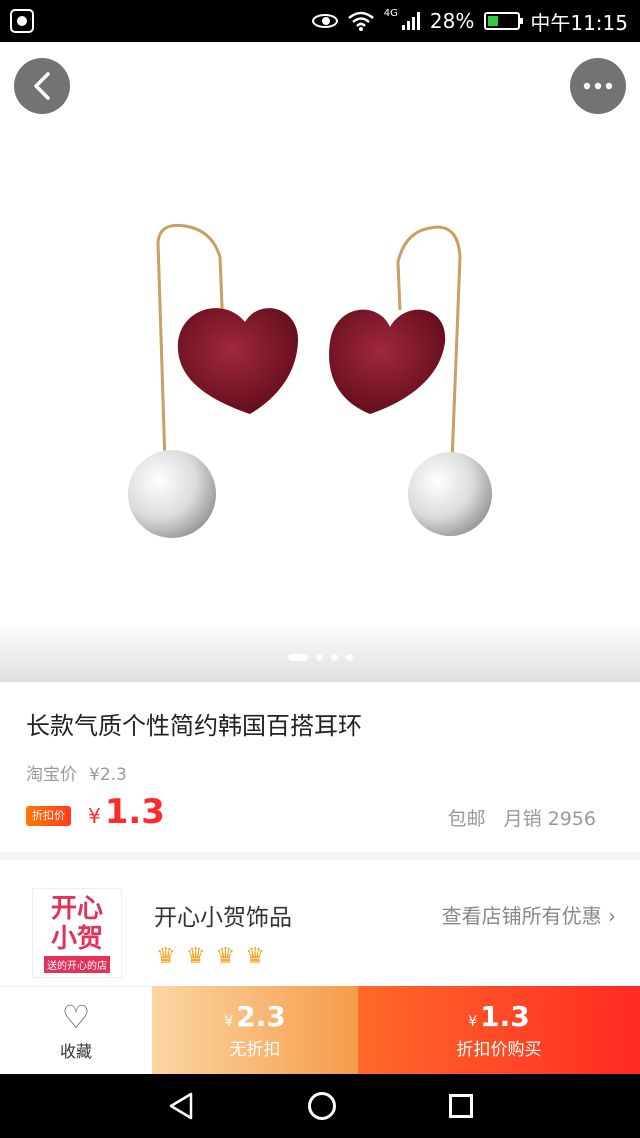 The height and width of the screenshot is (1138, 640). I want to click on network-type: 4G, so click(390, 13).